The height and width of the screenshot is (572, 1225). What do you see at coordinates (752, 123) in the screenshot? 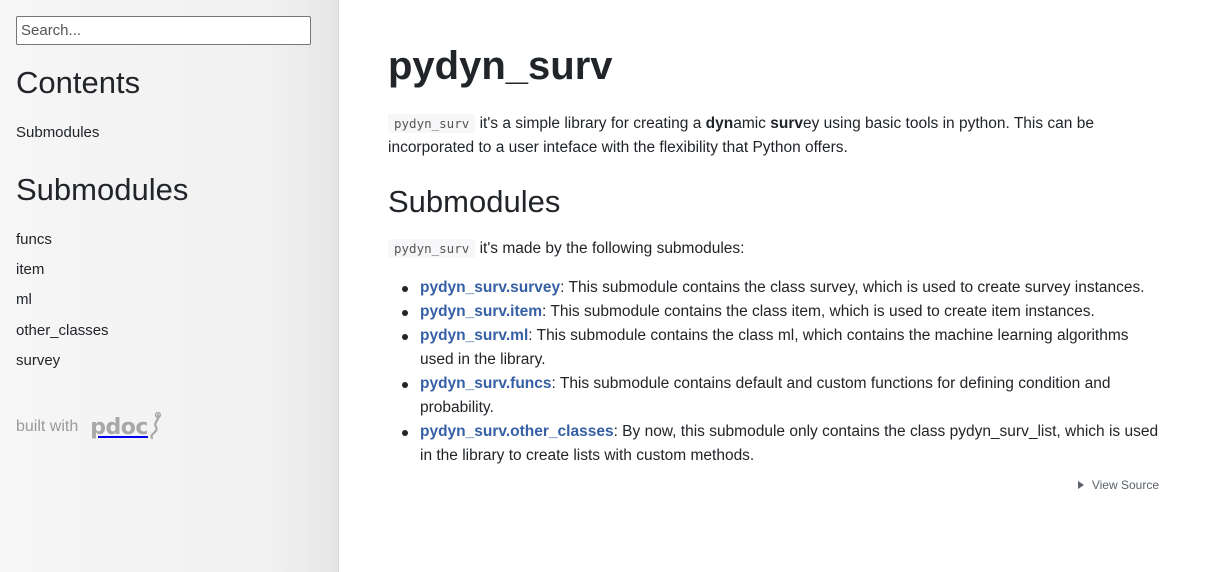
I see `intro-text-2: amic` at bounding box center [752, 123].